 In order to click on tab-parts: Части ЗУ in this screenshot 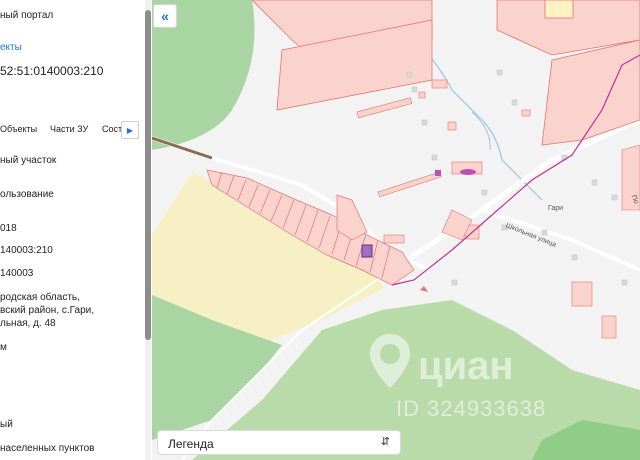, I will do `click(69, 129)`.